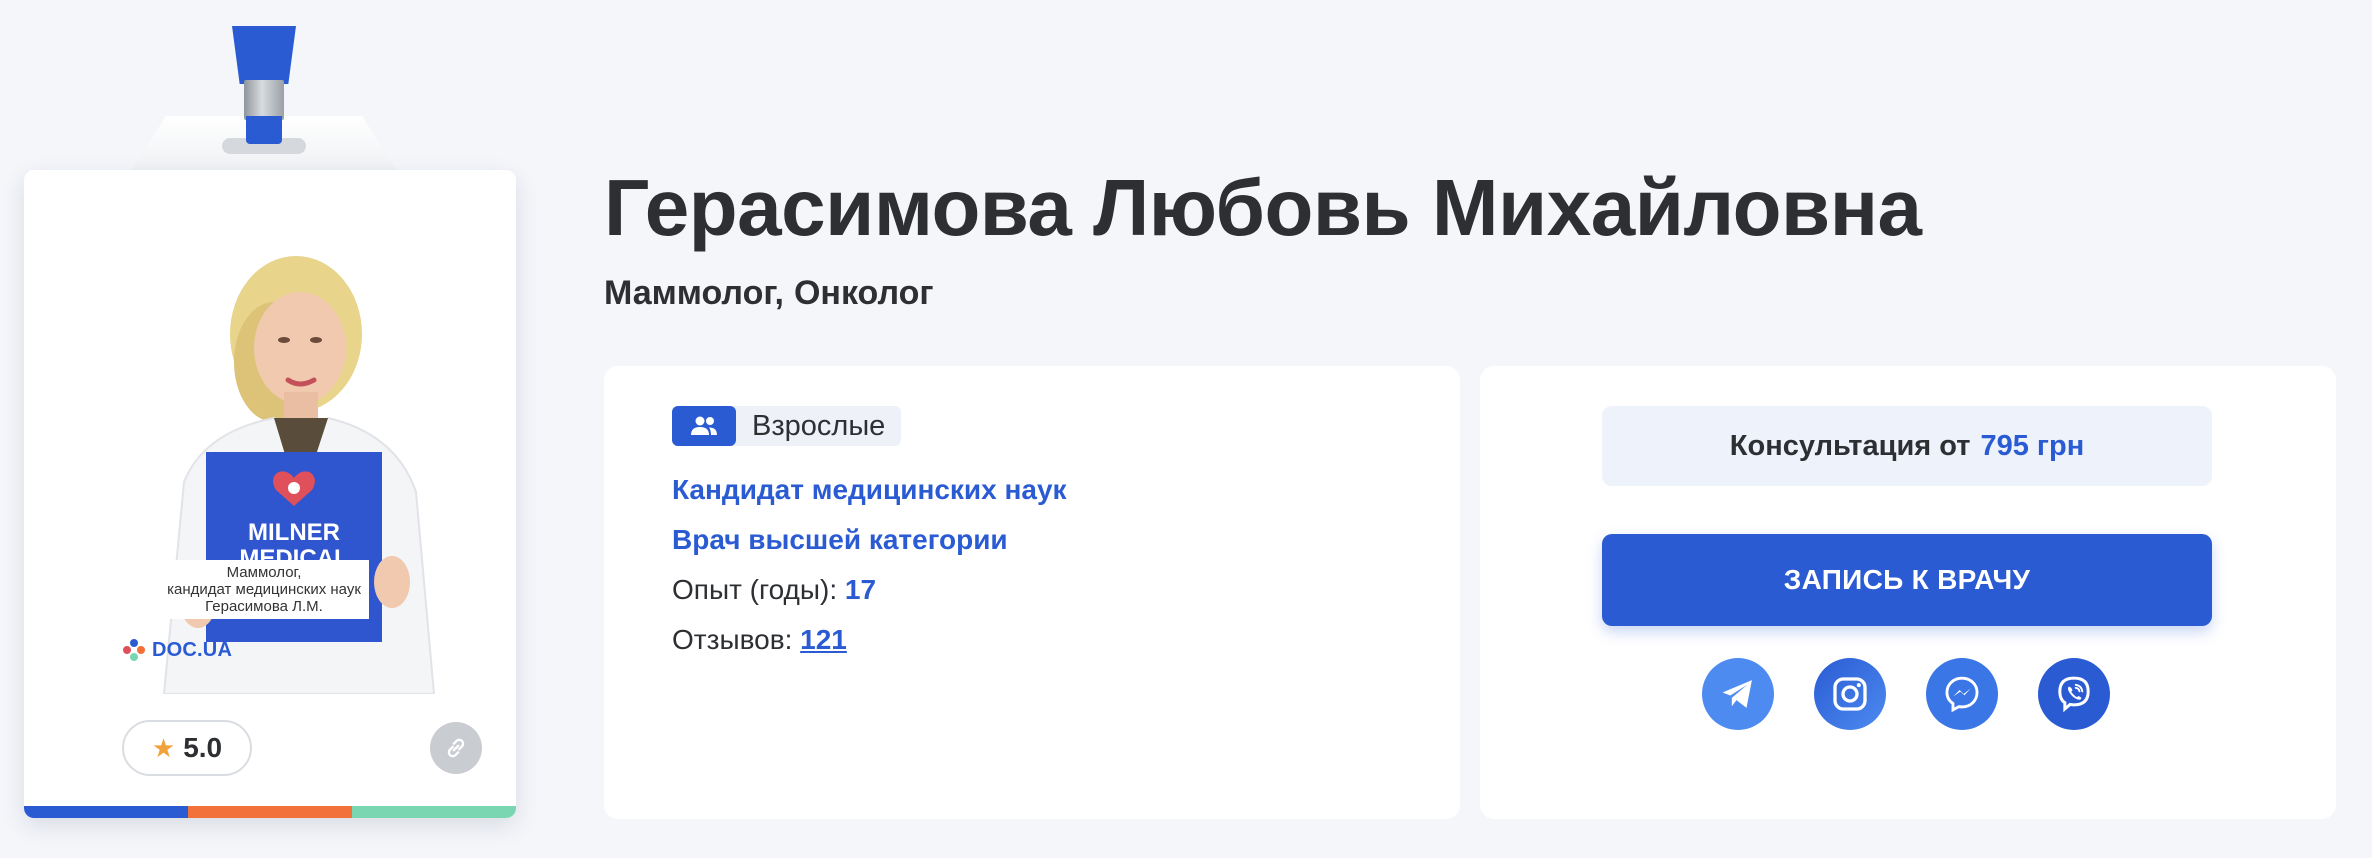  I want to click on reviews-line: Отзывов: 121, so click(759, 640).